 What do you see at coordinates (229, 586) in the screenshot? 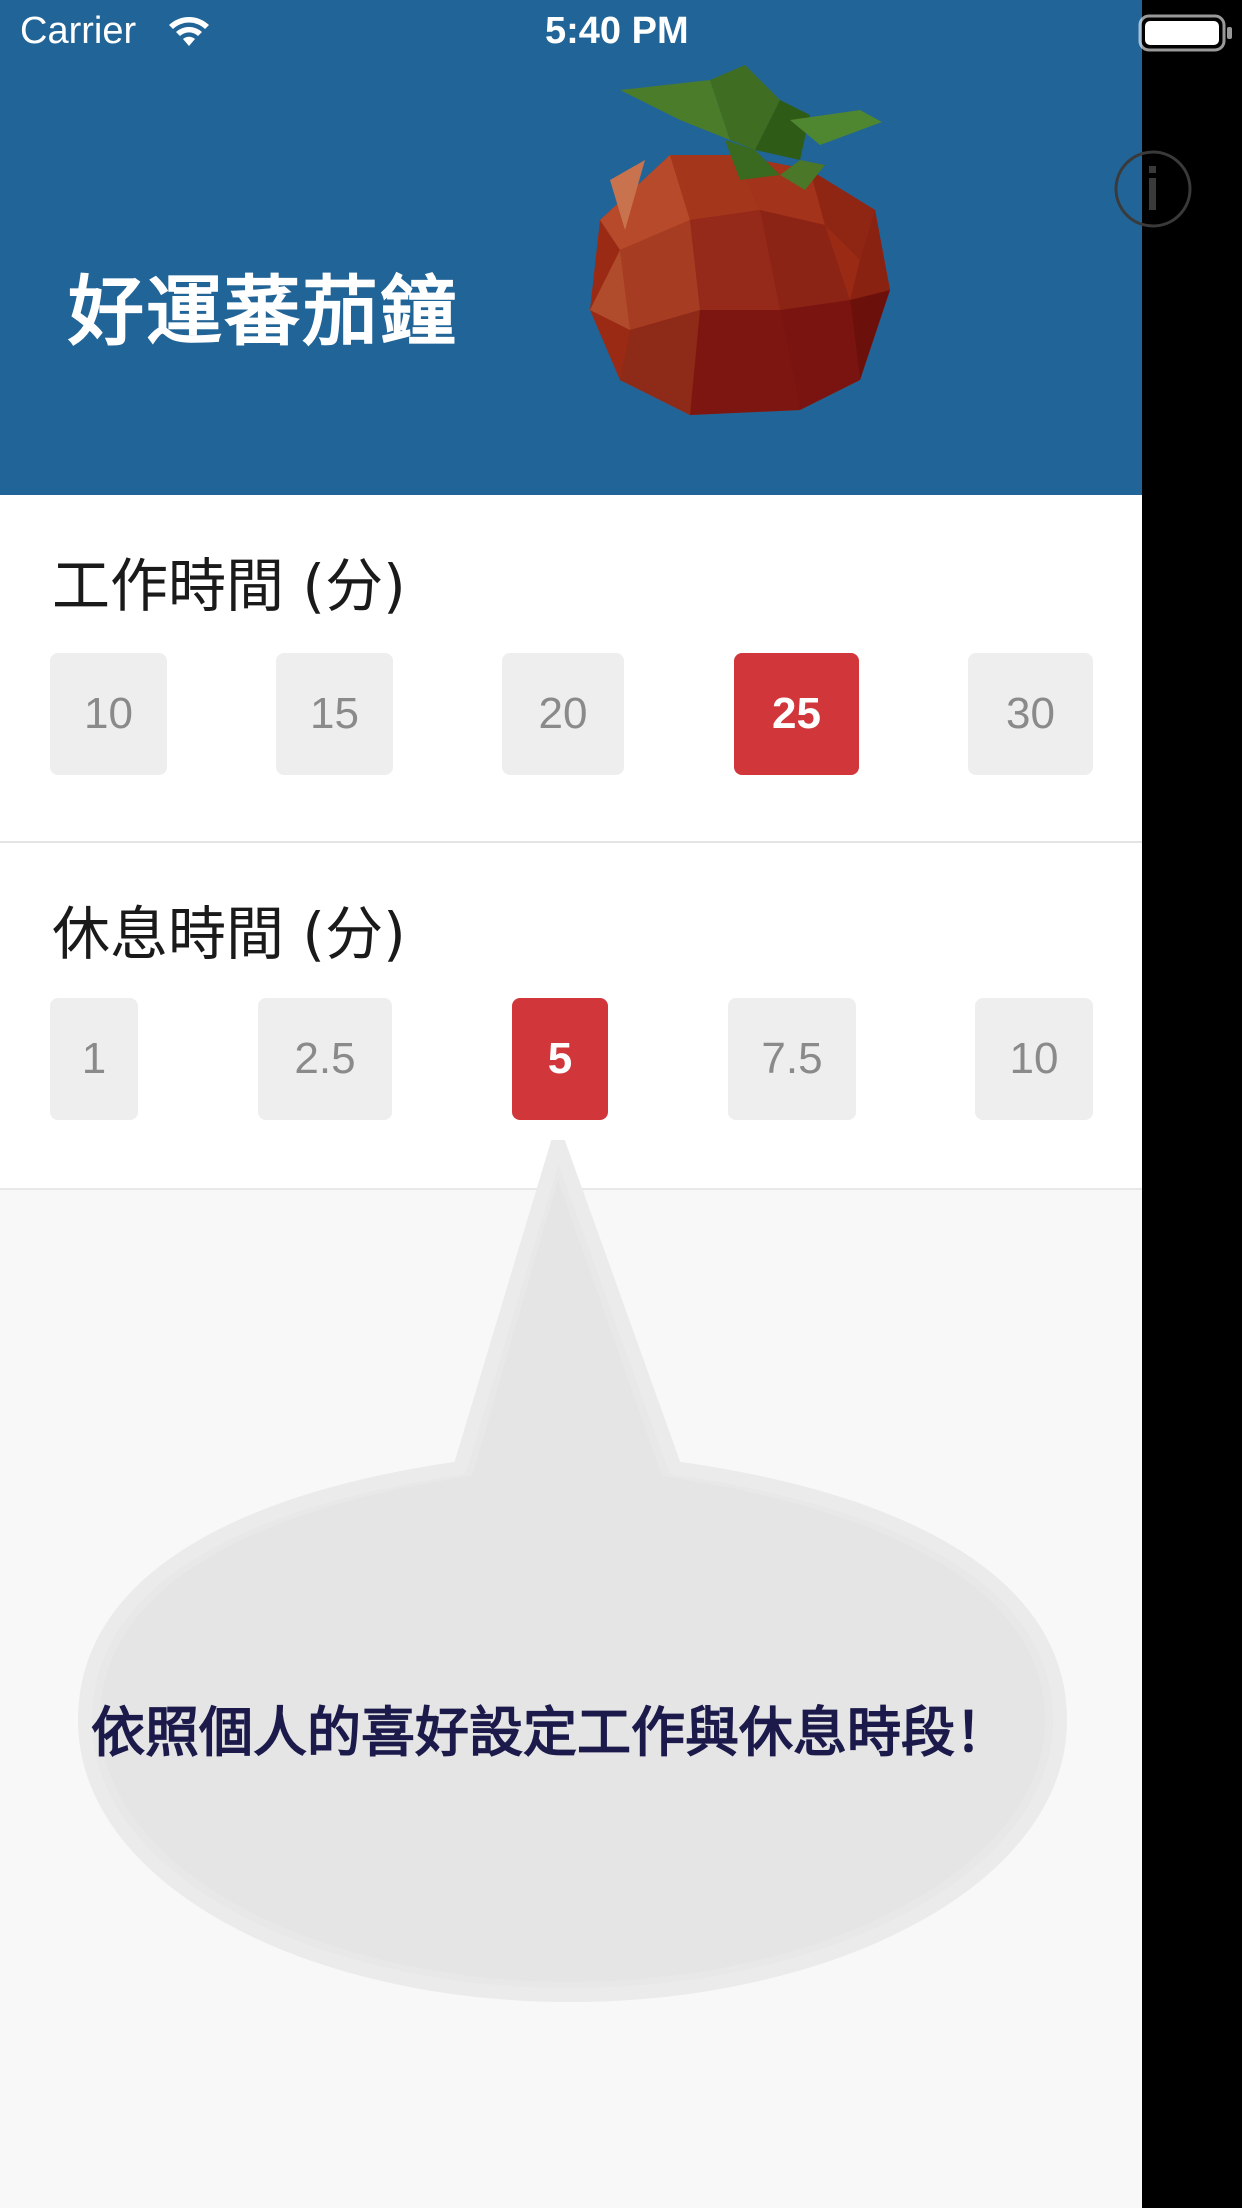
I see `work-time-title: 工作時間 (分)` at bounding box center [229, 586].